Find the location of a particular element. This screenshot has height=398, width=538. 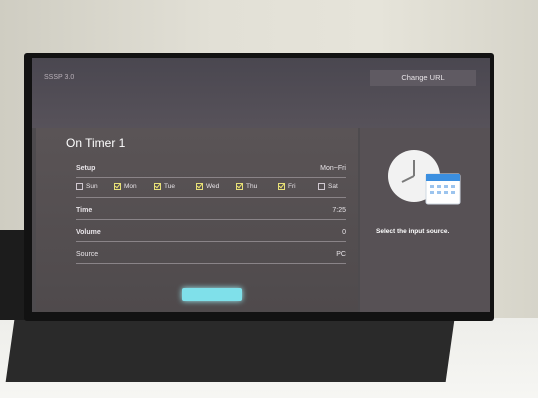

day-sat: Sat is located at coordinates (328, 186).